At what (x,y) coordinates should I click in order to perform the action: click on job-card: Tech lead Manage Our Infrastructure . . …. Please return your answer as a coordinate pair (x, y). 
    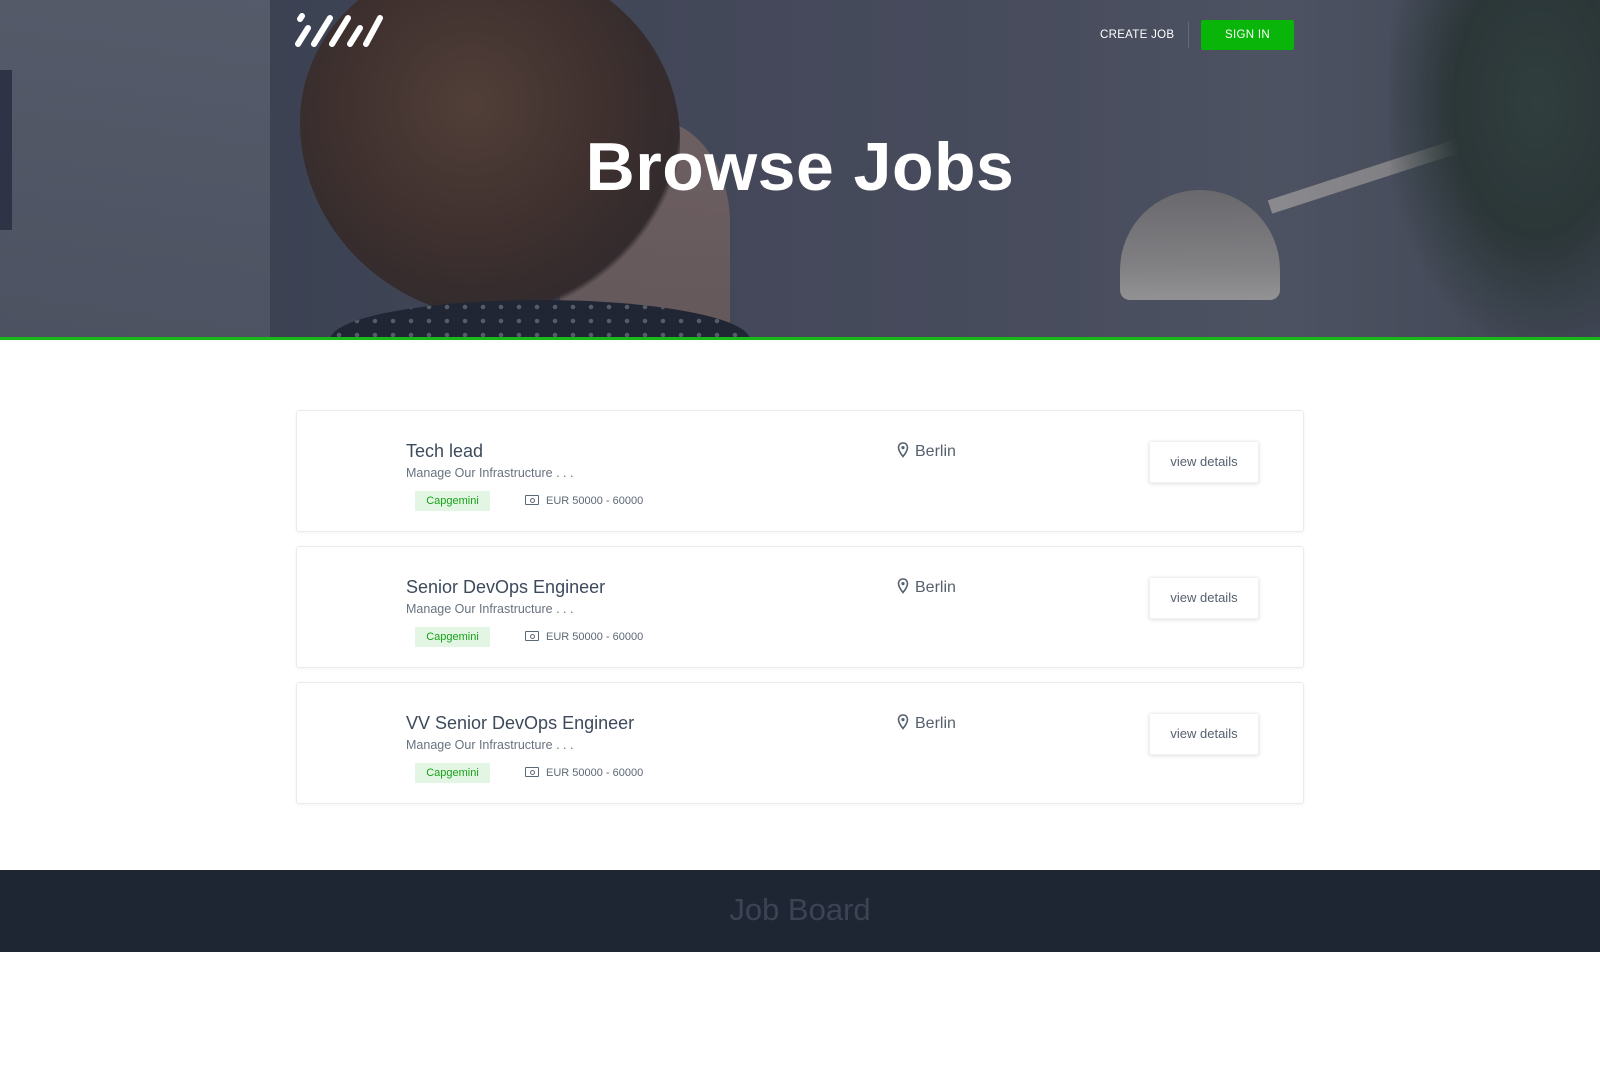
    Looking at the image, I should click on (800, 471).